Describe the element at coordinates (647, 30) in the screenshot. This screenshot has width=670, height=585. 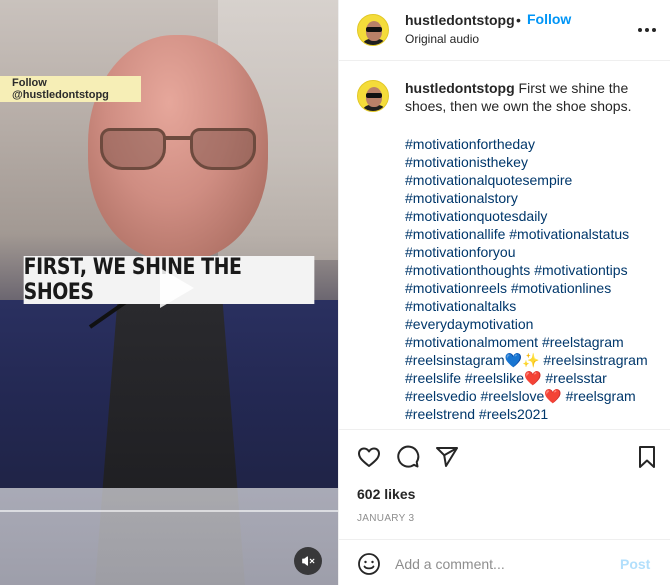
I see `more-horizontal-icon` at that location.